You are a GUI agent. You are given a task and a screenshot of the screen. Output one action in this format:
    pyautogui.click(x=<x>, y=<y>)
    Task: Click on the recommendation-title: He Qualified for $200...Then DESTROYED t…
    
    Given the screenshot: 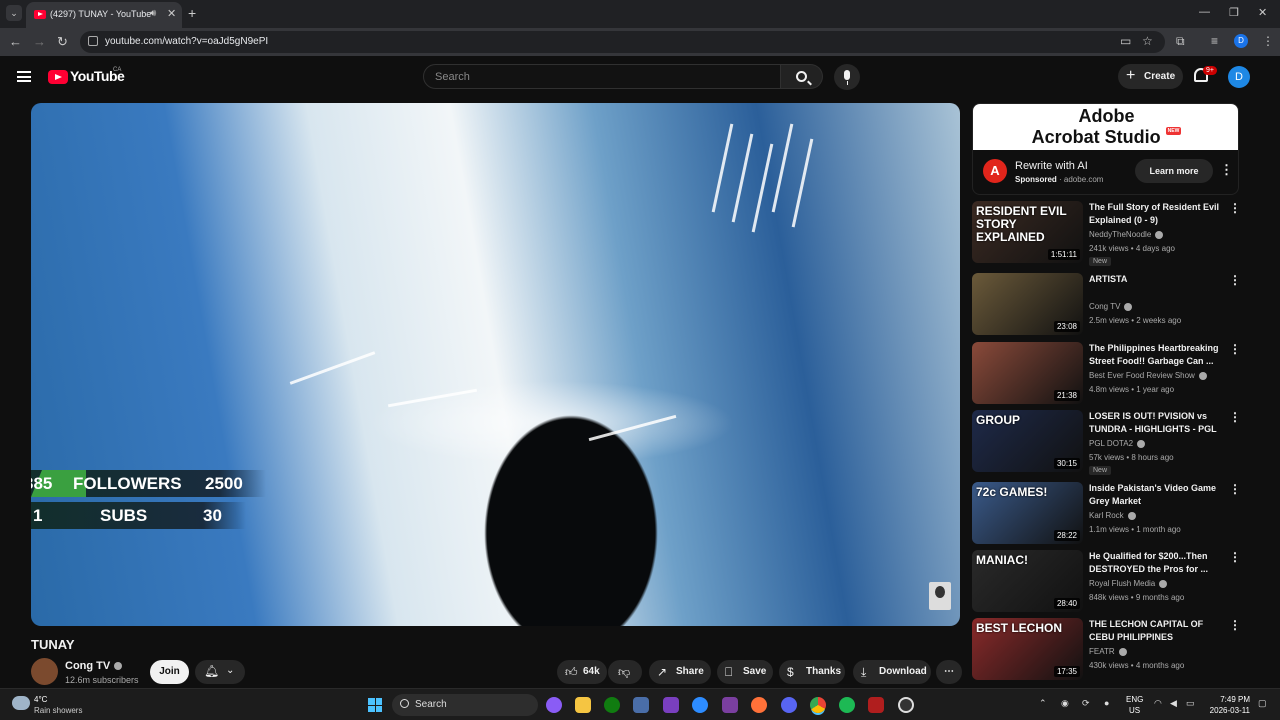 What is the action you would take?
    pyautogui.click(x=1156, y=563)
    